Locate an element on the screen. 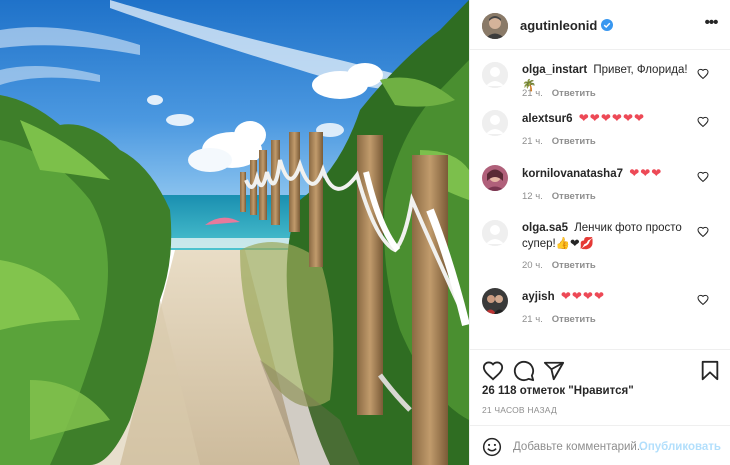 Image resolution: width=730 pixels, height=465 pixels. comment-username: alextsur6 is located at coordinates (547, 119).